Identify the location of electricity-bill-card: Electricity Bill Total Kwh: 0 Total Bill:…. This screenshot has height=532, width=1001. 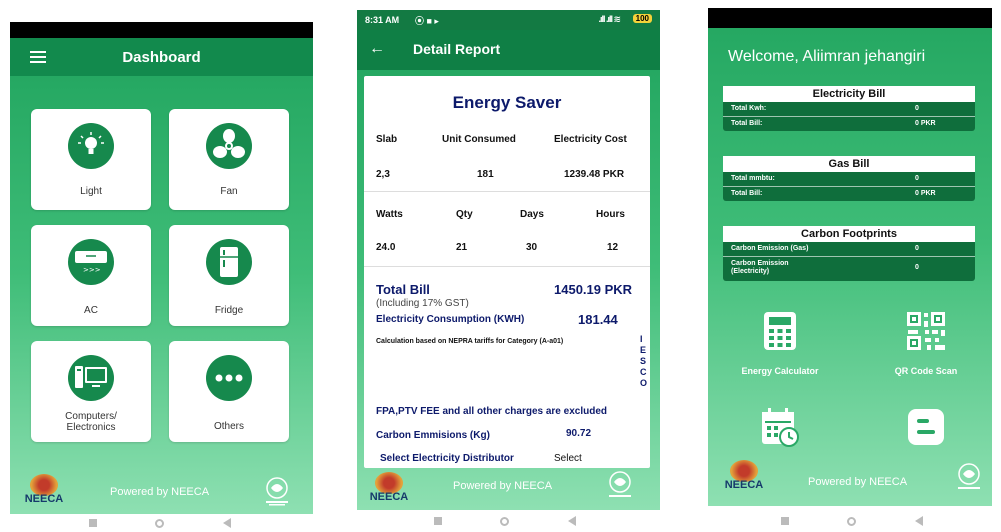
(849, 108).